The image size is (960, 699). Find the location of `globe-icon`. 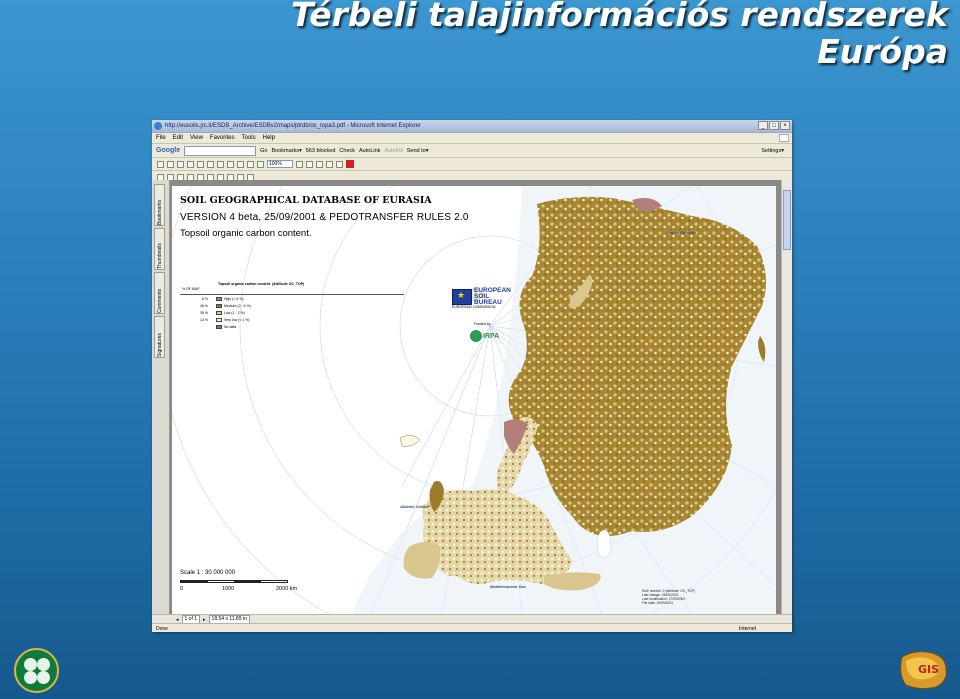

globe-icon is located at coordinates (476, 336).